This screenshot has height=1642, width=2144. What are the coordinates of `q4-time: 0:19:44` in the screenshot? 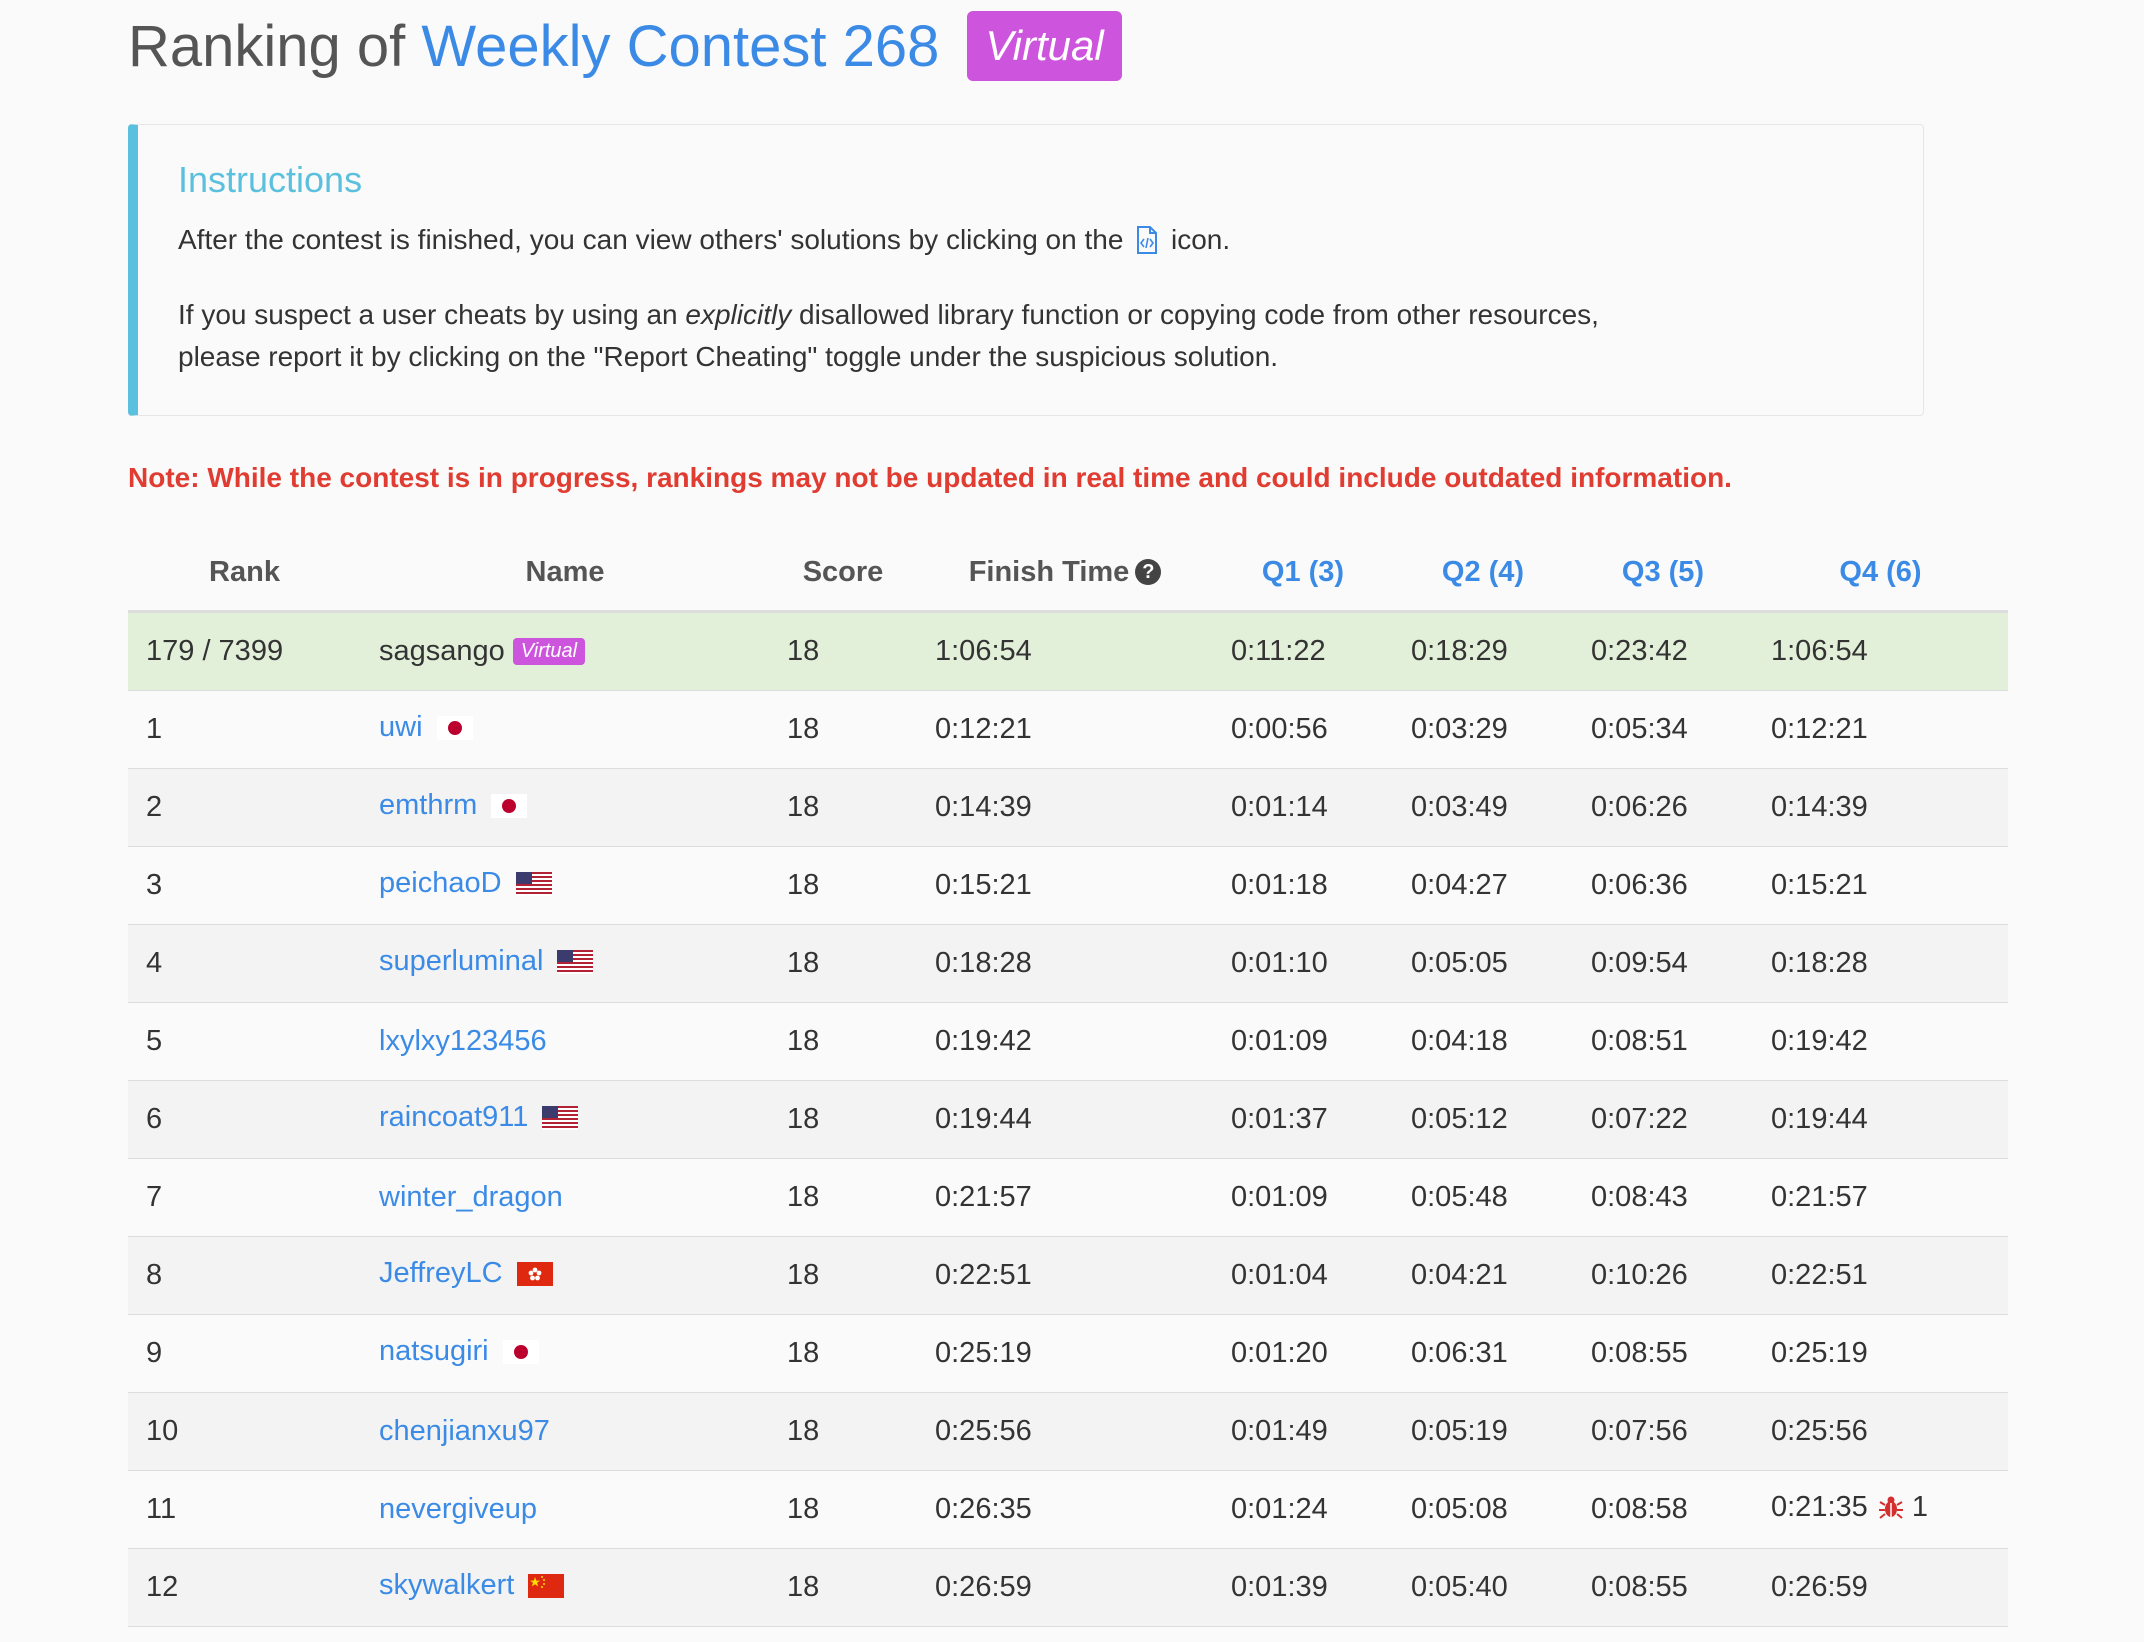 It's located at (1819, 1119).